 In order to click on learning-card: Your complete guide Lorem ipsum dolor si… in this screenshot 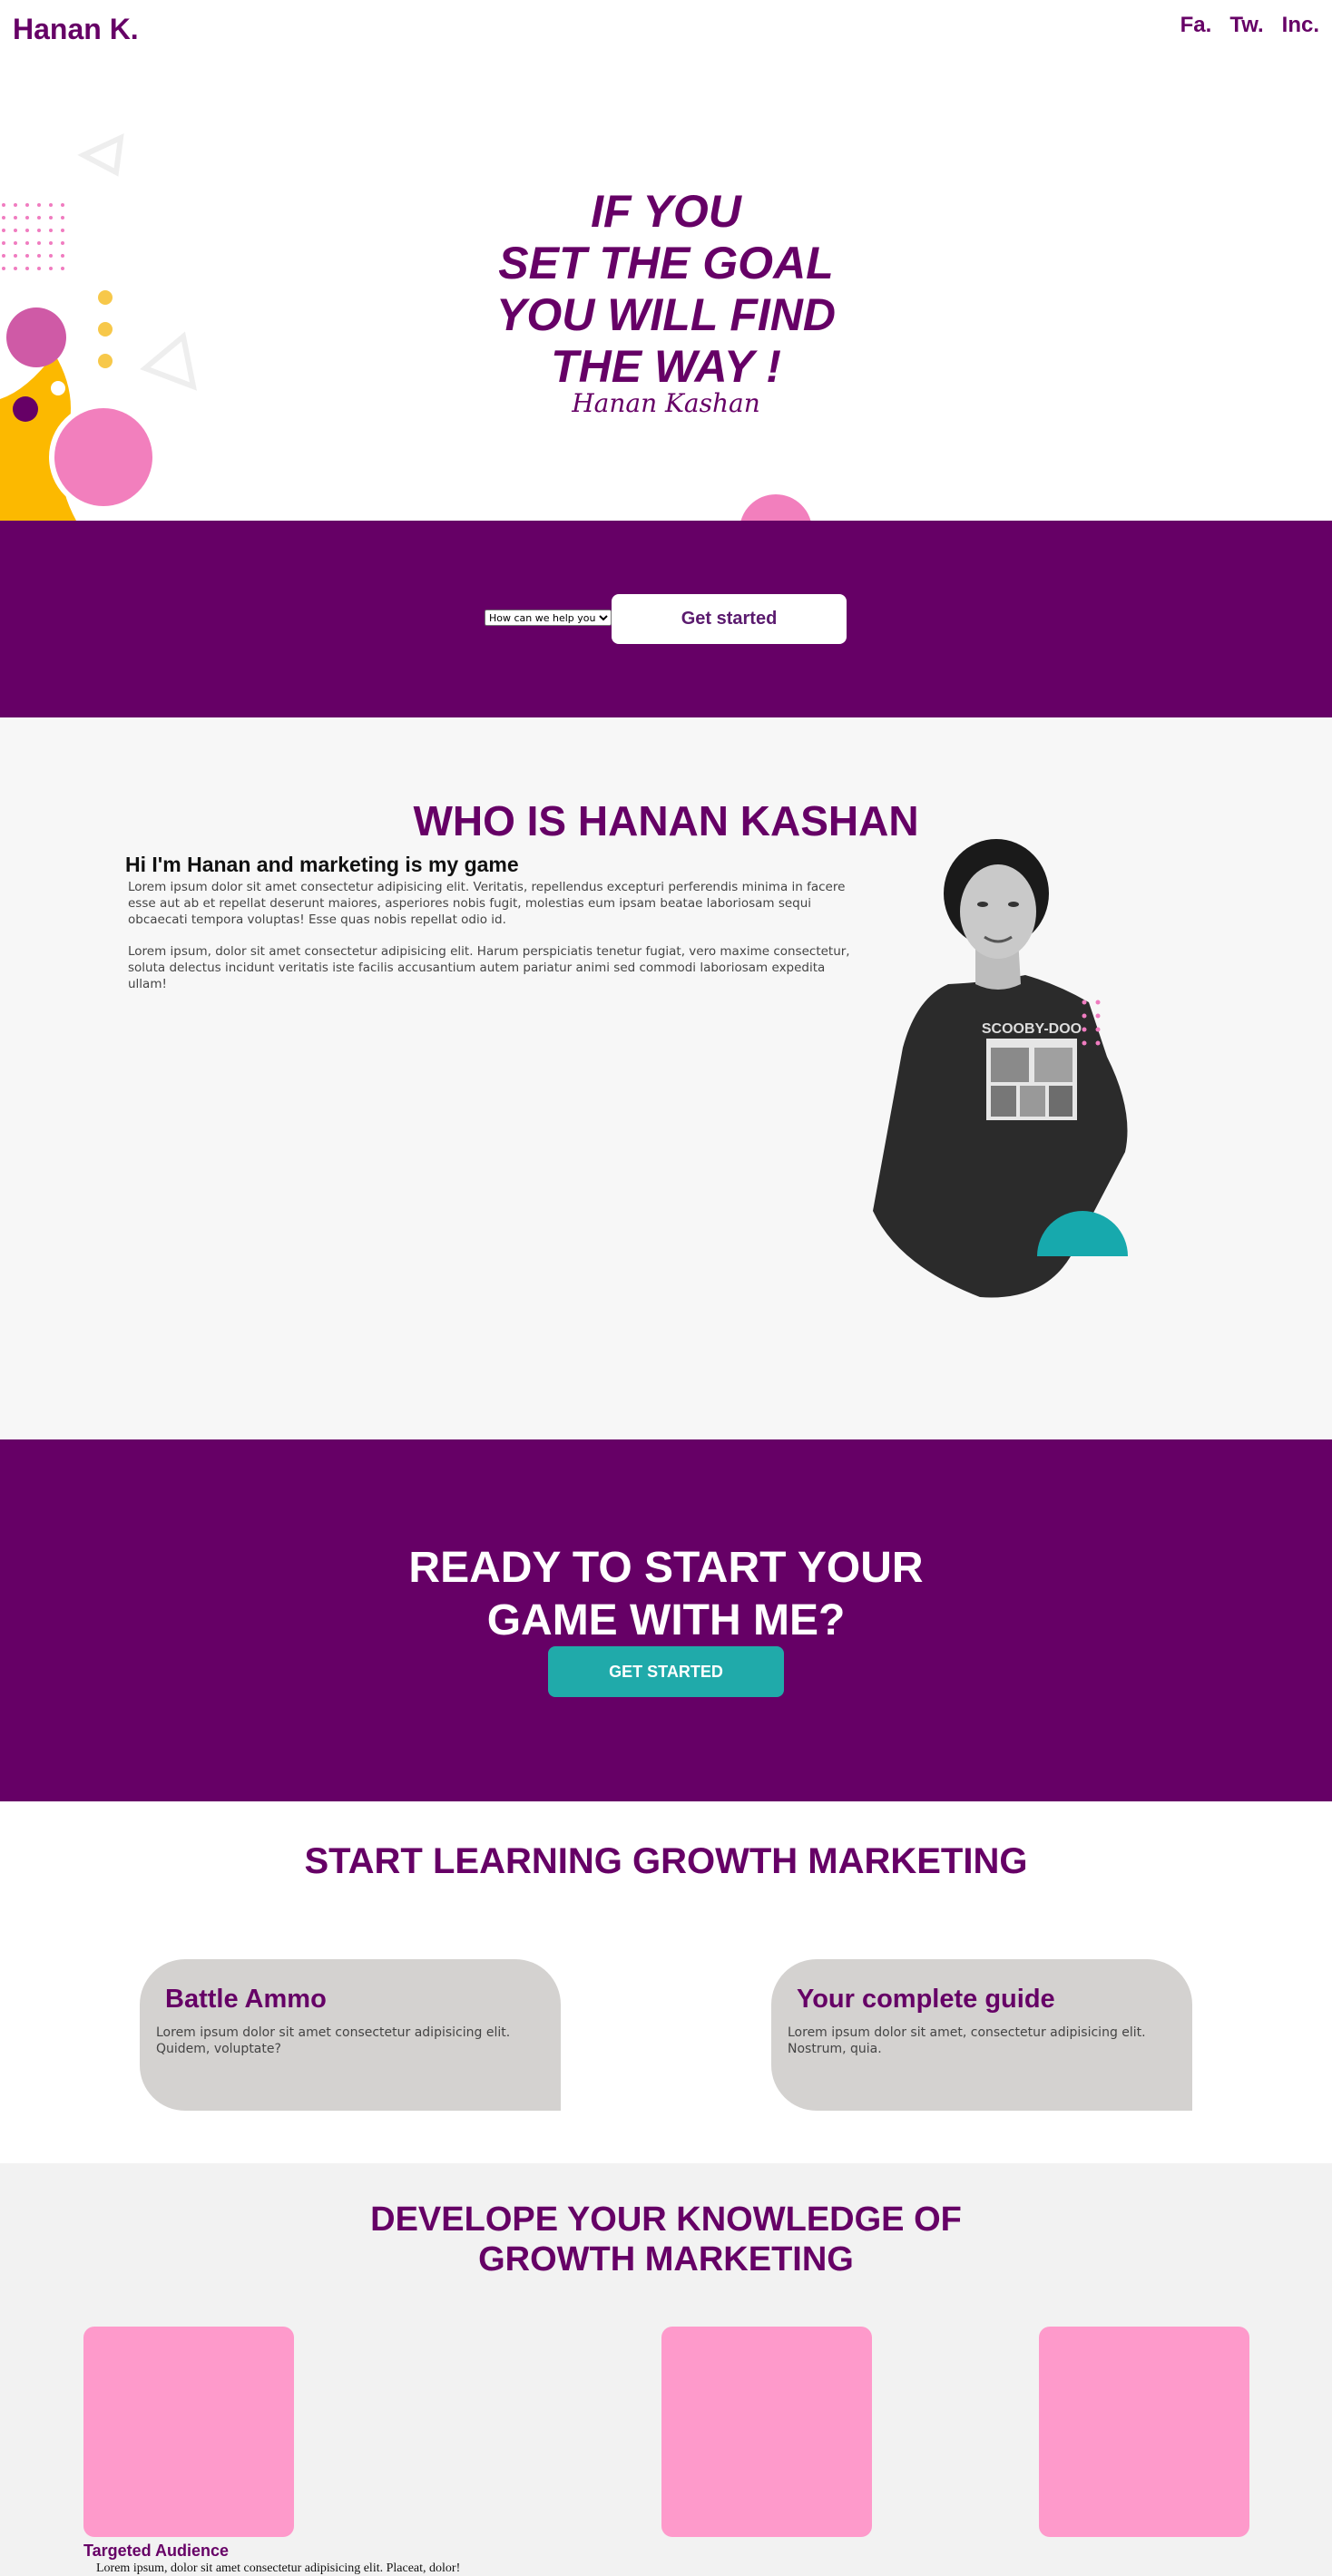, I will do `click(981, 2035)`.